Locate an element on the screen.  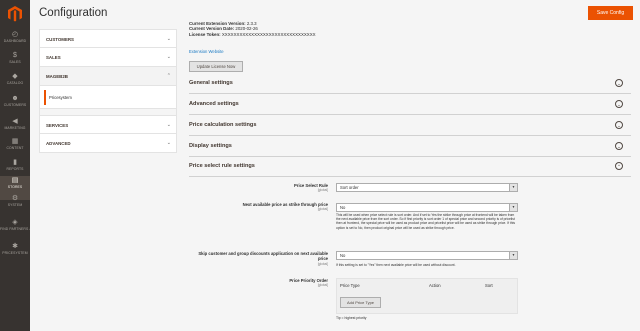
chevron-up-icon: ⌃ is located at coordinates (168, 76).